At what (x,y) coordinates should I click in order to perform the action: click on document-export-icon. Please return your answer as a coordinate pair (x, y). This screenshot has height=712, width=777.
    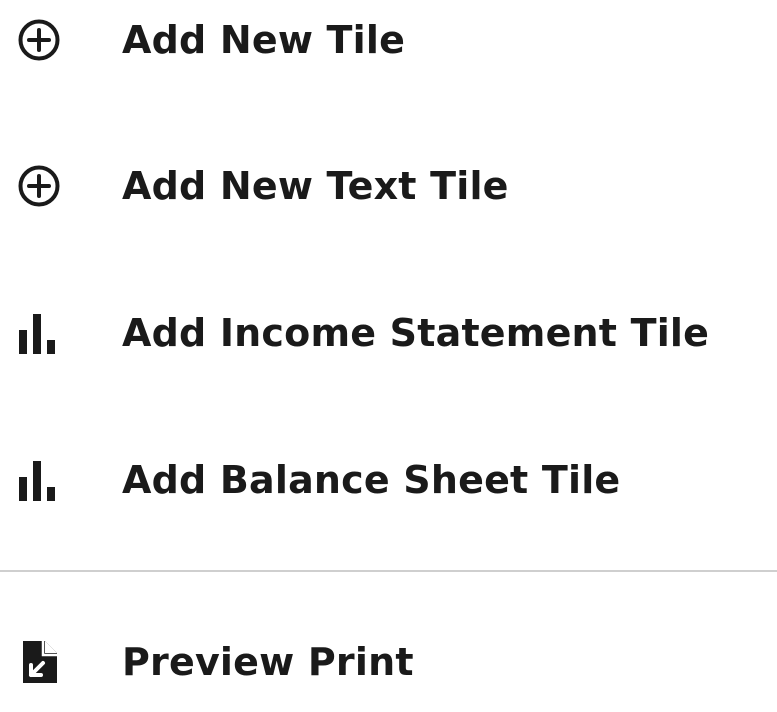
    Looking at the image, I should click on (39, 662).